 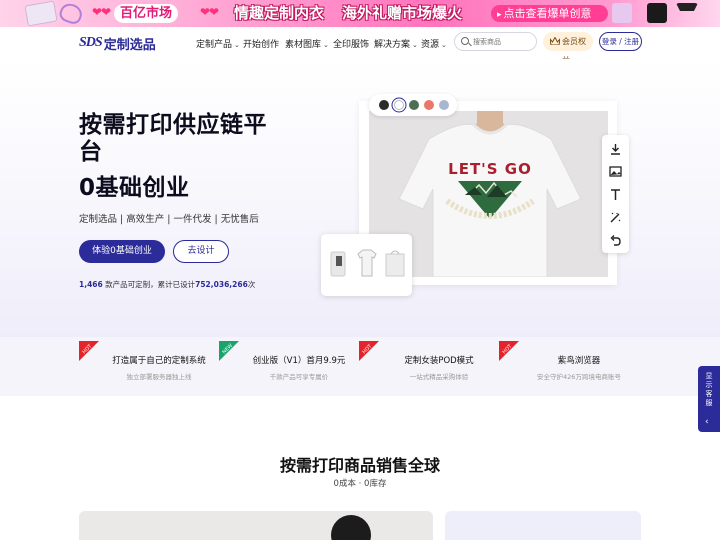 What do you see at coordinates (465, 41) in the screenshot?
I see `search-icon` at bounding box center [465, 41].